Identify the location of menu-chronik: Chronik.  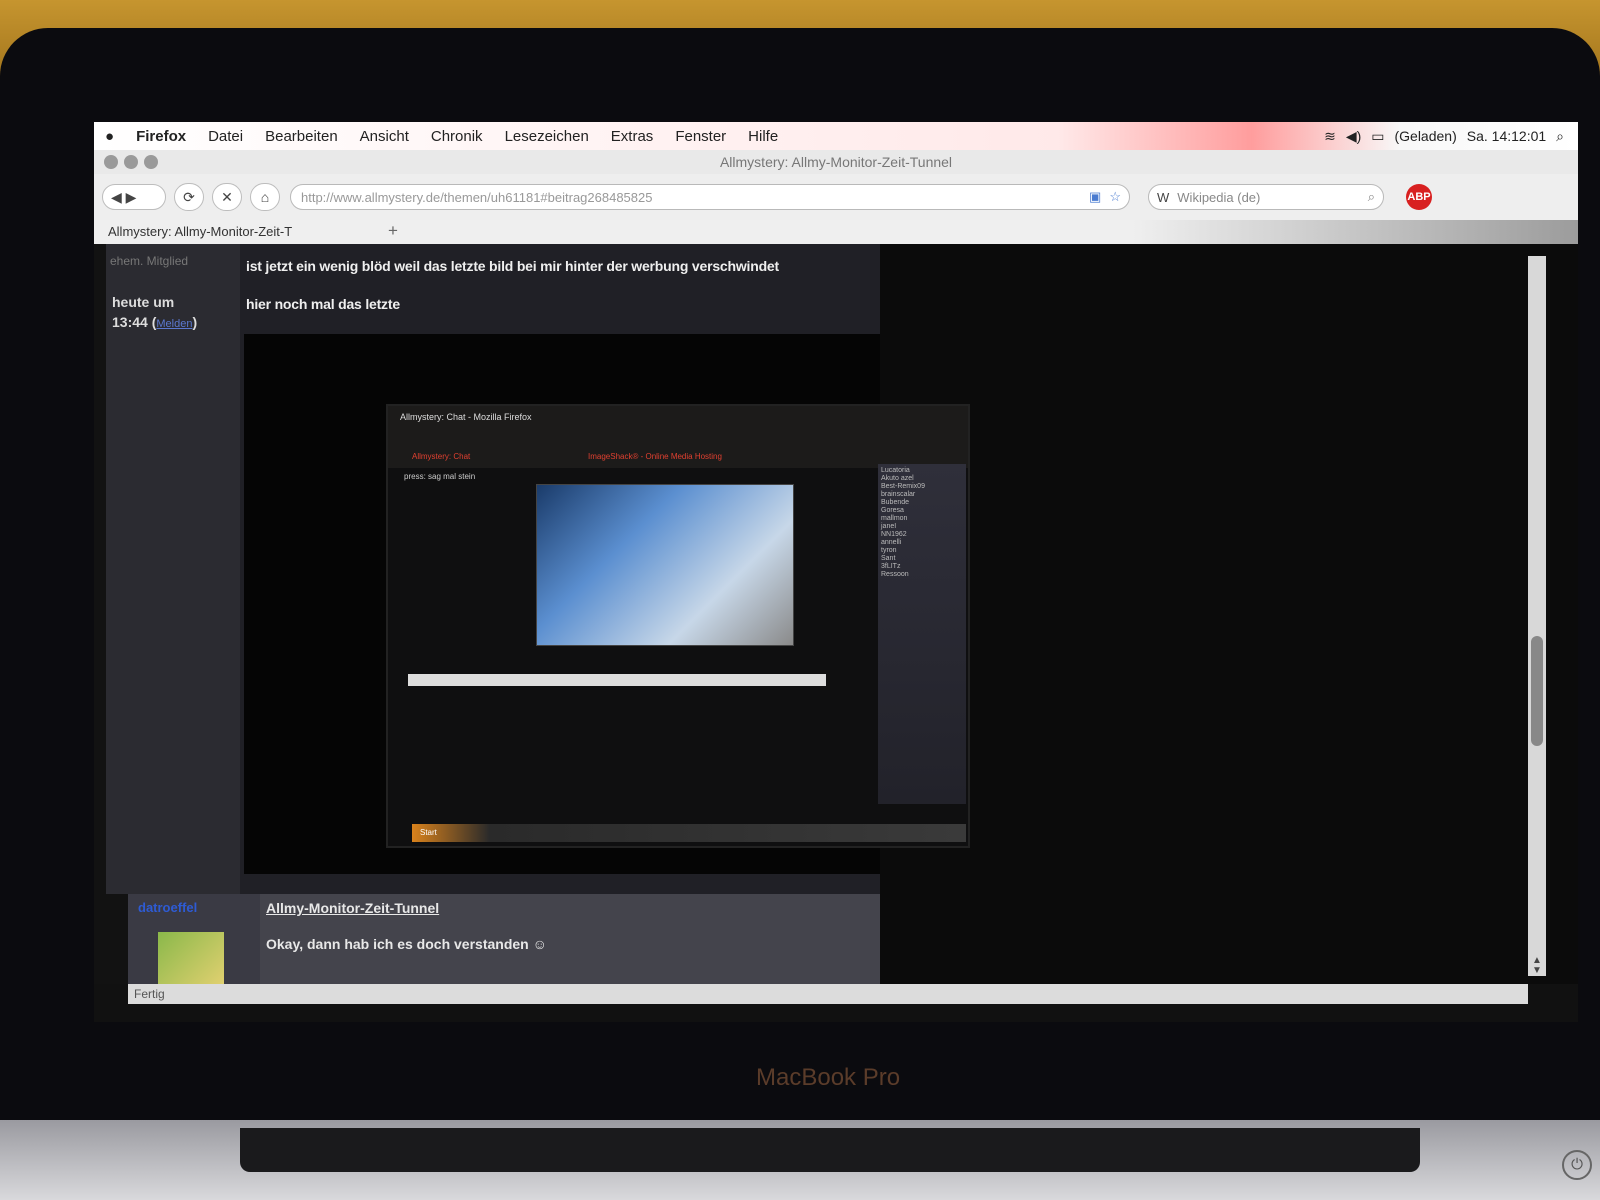
(457, 136).